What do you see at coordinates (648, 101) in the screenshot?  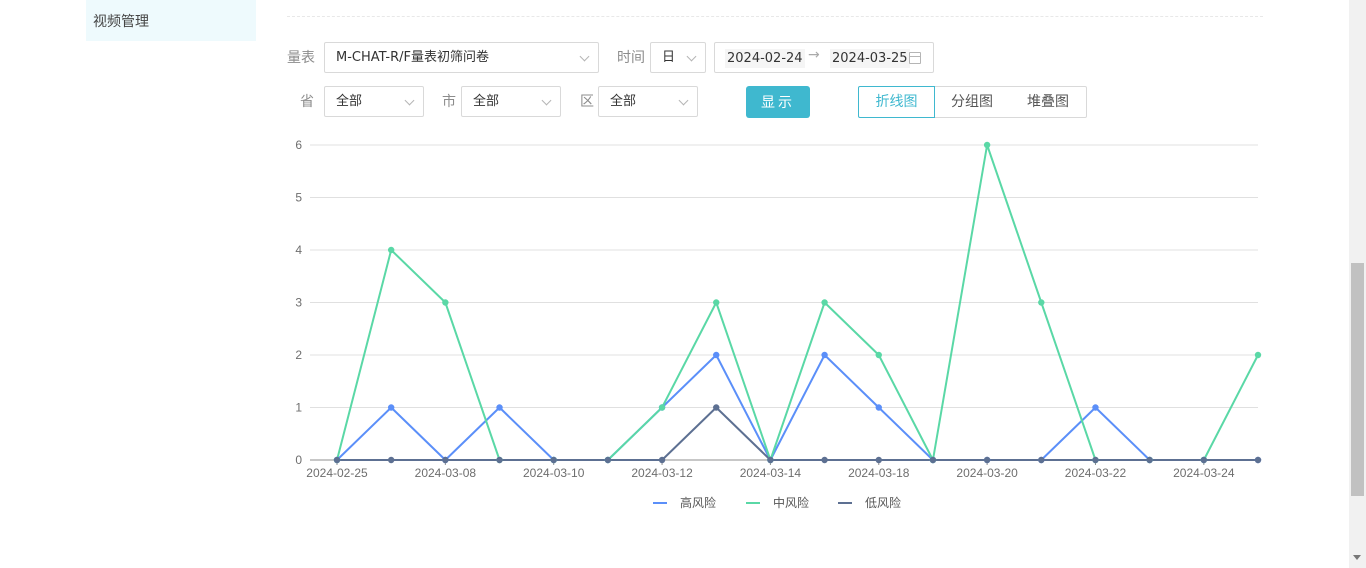 I see `district-select: 全部` at bounding box center [648, 101].